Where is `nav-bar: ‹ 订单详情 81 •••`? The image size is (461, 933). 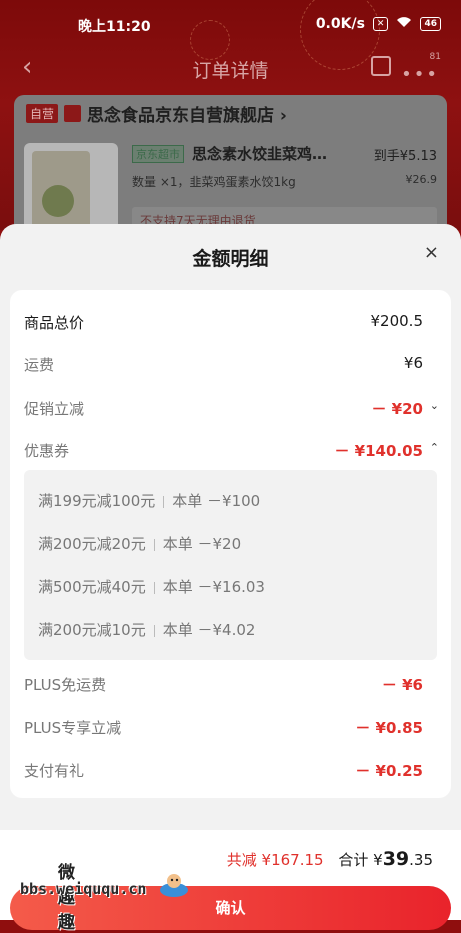 nav-bar: ‹ 订单详情 81 ••• is located at coordinates (230, 69).